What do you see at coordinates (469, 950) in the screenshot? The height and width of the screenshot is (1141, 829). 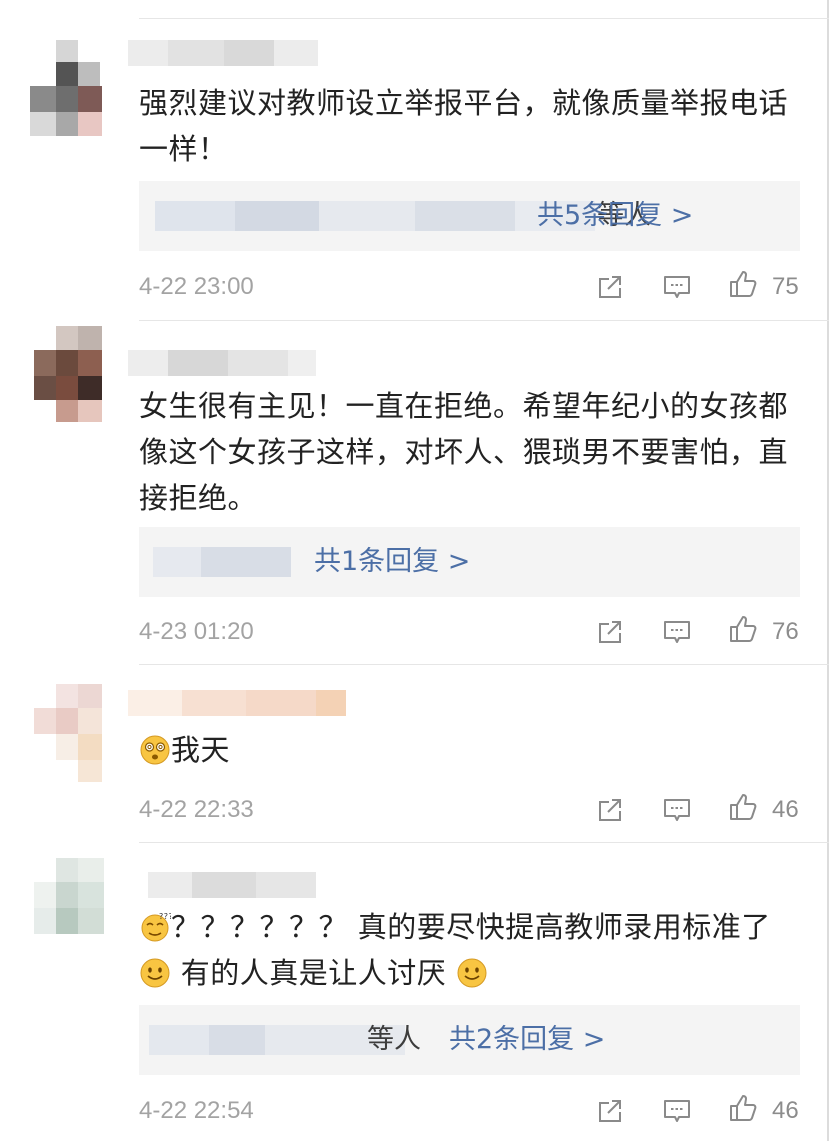 I see `comment-text: ???？？？？？？ 真的要尽快提高教师录用标准了 有的人真是让人讨厌` at bounding box center [469, 950].